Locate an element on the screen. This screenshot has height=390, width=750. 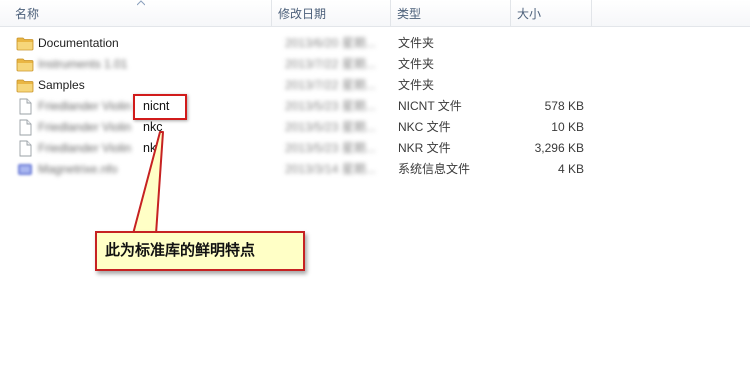
file-size: 578 KB is located at coordinates (564, 106).